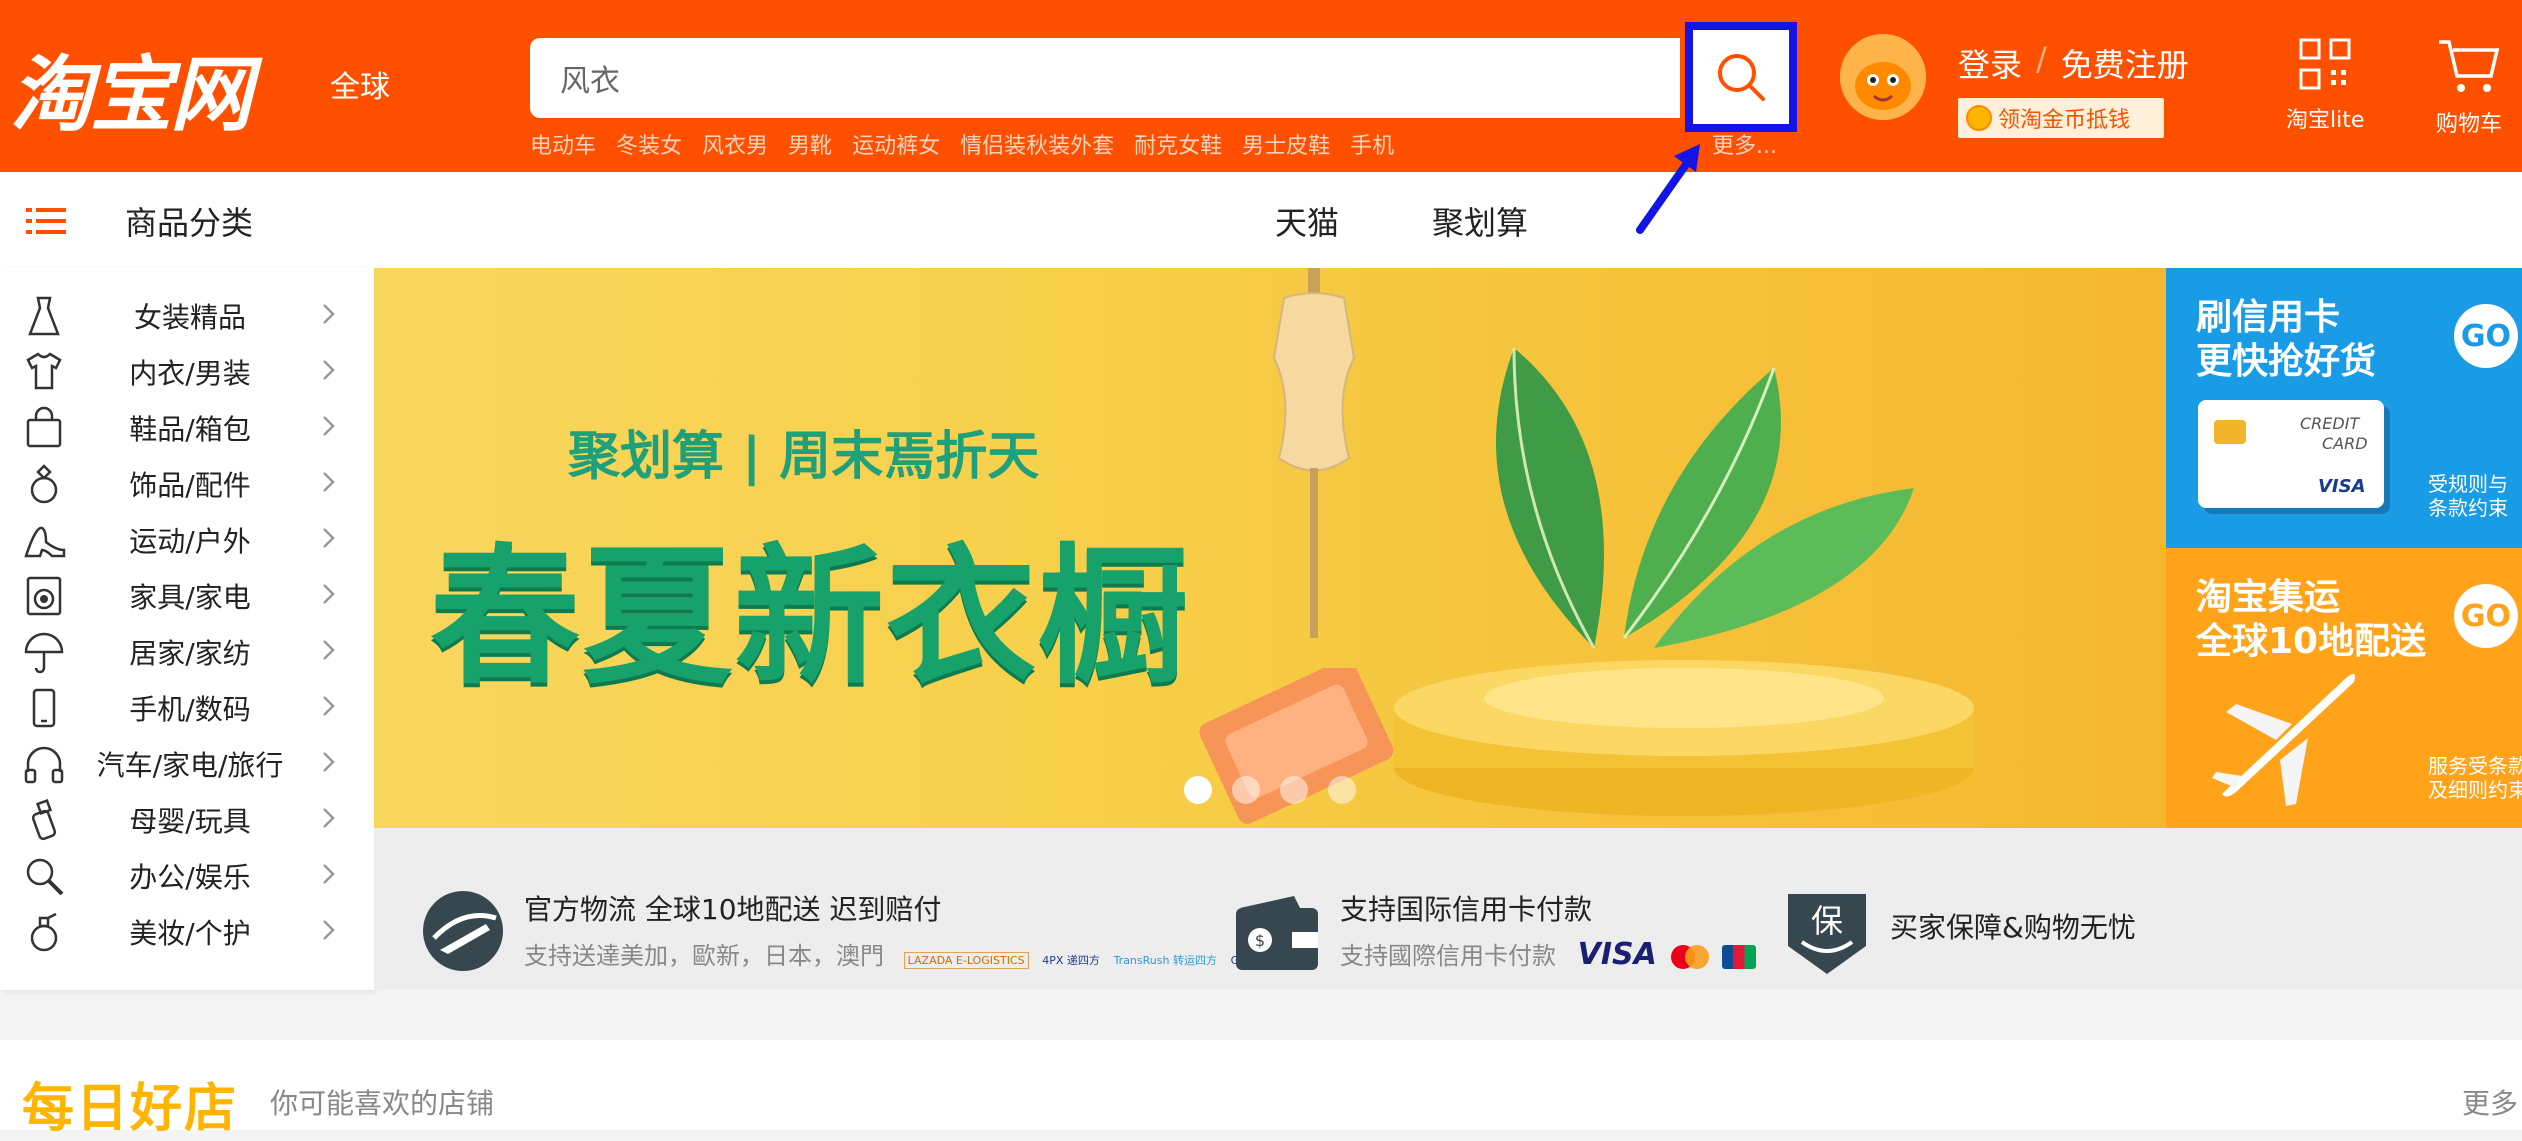  Describe the element at coordinates (804, 457) in the screenshot. I see `banner-subtitle: 聚划算 | 周末焉折天` at that location.